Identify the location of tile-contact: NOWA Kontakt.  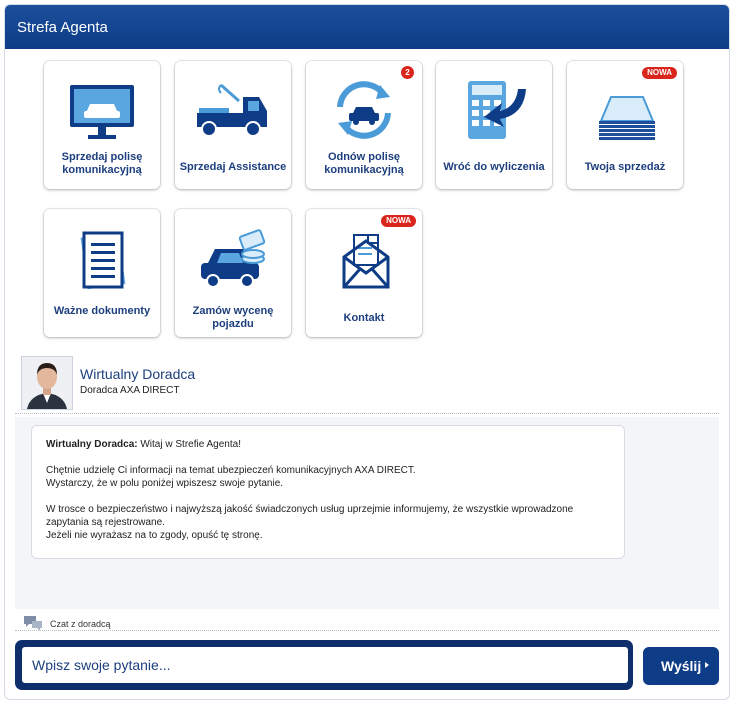
(364, 273).